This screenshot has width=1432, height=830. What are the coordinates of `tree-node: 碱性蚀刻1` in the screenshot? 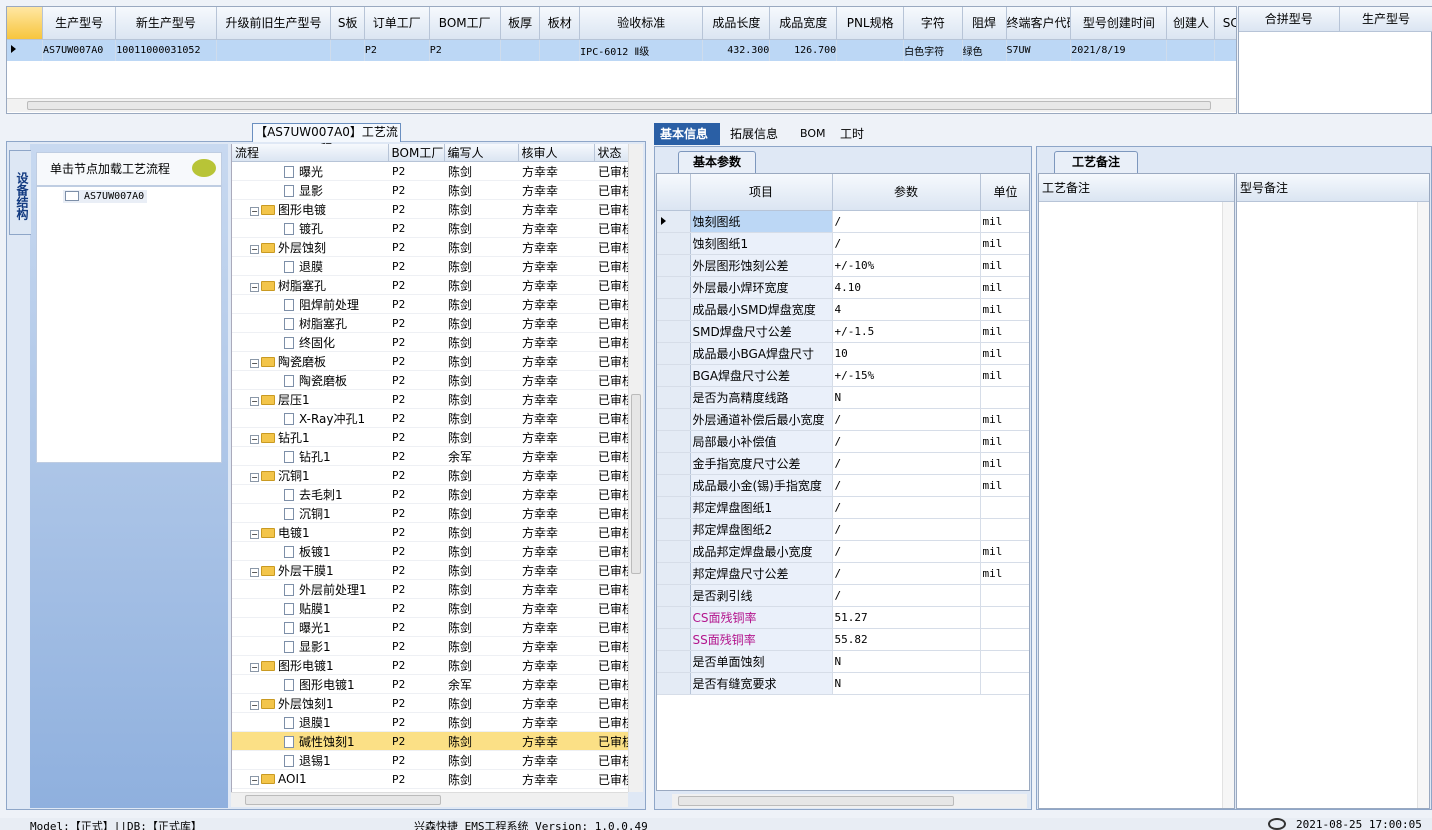 It's located at (310, 741).